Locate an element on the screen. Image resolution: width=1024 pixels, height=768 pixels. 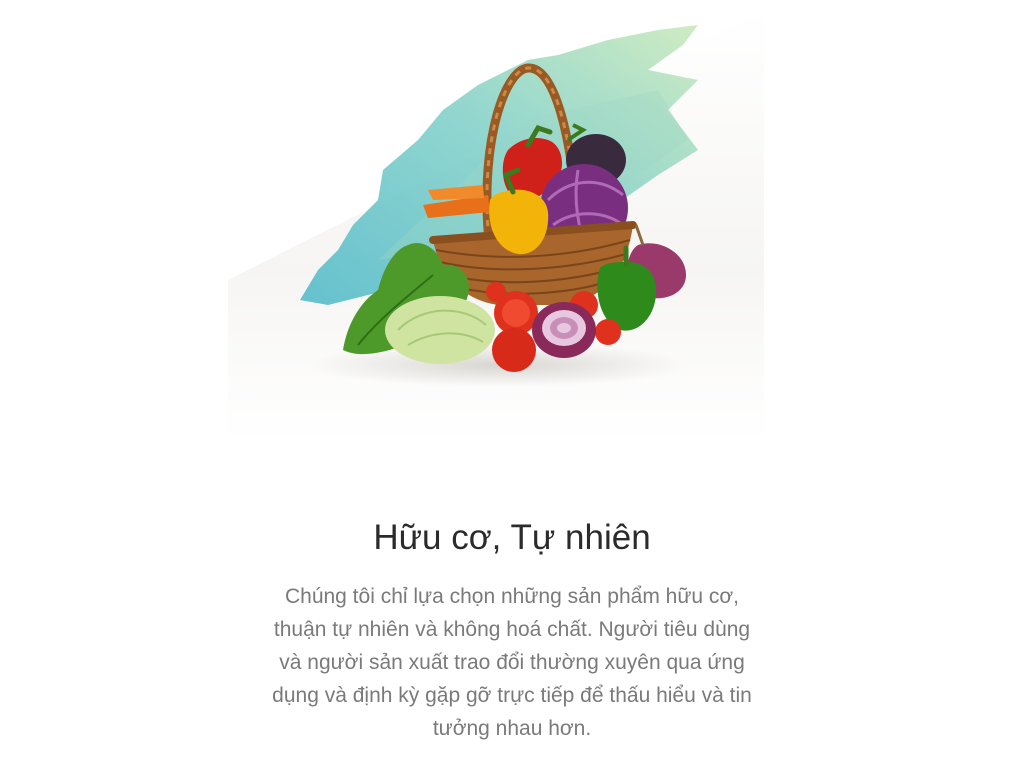
cabbage is located at coordinates (440, 330).